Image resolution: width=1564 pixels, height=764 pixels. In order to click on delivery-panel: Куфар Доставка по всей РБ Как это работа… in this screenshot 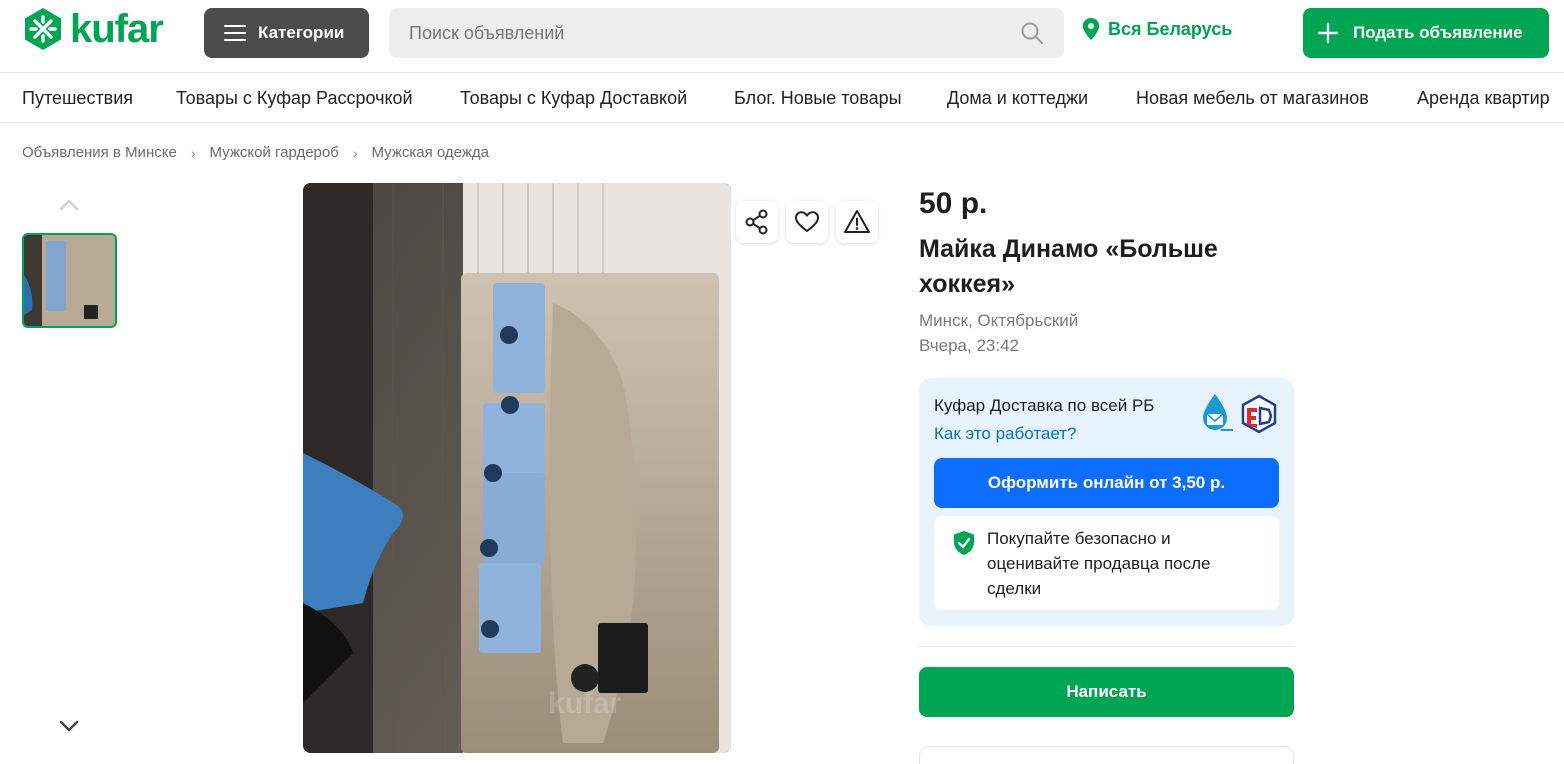, I will do `click(1106, 502)`.